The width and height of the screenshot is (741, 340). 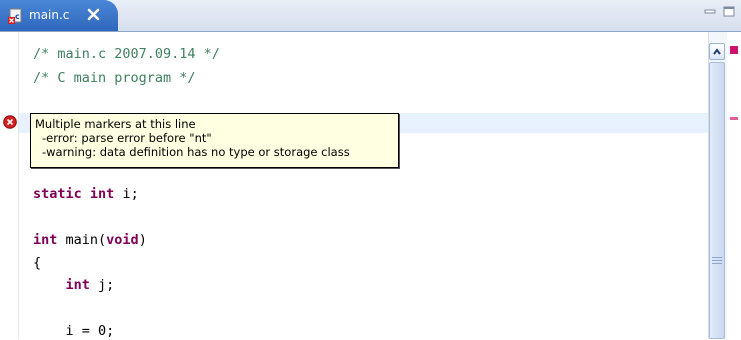 I want to click on code-text: i = 0;, so click(x=74, y=331).